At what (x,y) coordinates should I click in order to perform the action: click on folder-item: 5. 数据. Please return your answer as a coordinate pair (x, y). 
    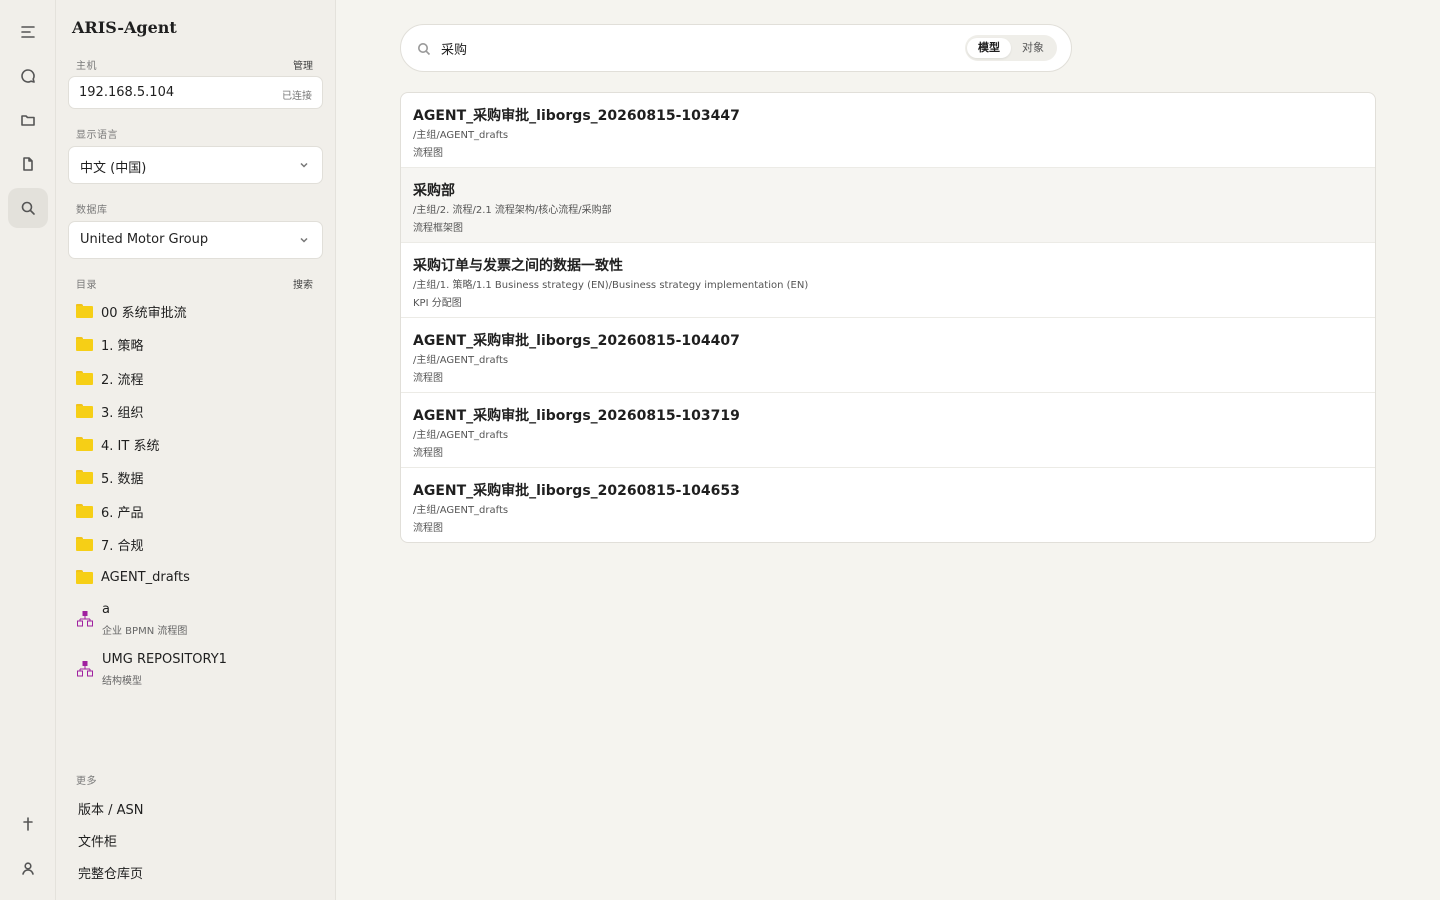
    Looking at the image, I should click on (196, 477).